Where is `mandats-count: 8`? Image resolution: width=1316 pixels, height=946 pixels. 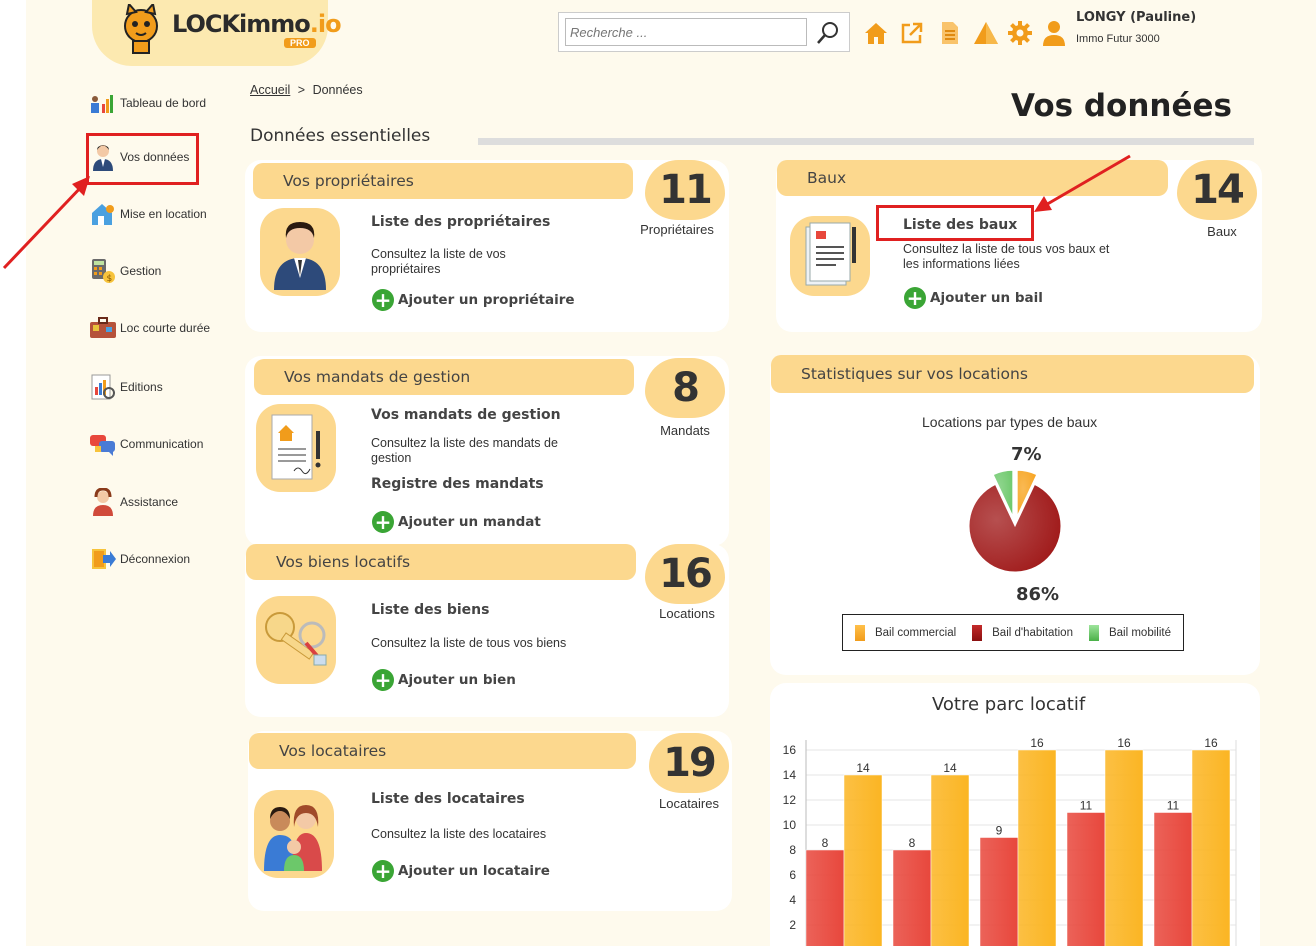
mandats-count: 8 is located at coordinates (685, 388).